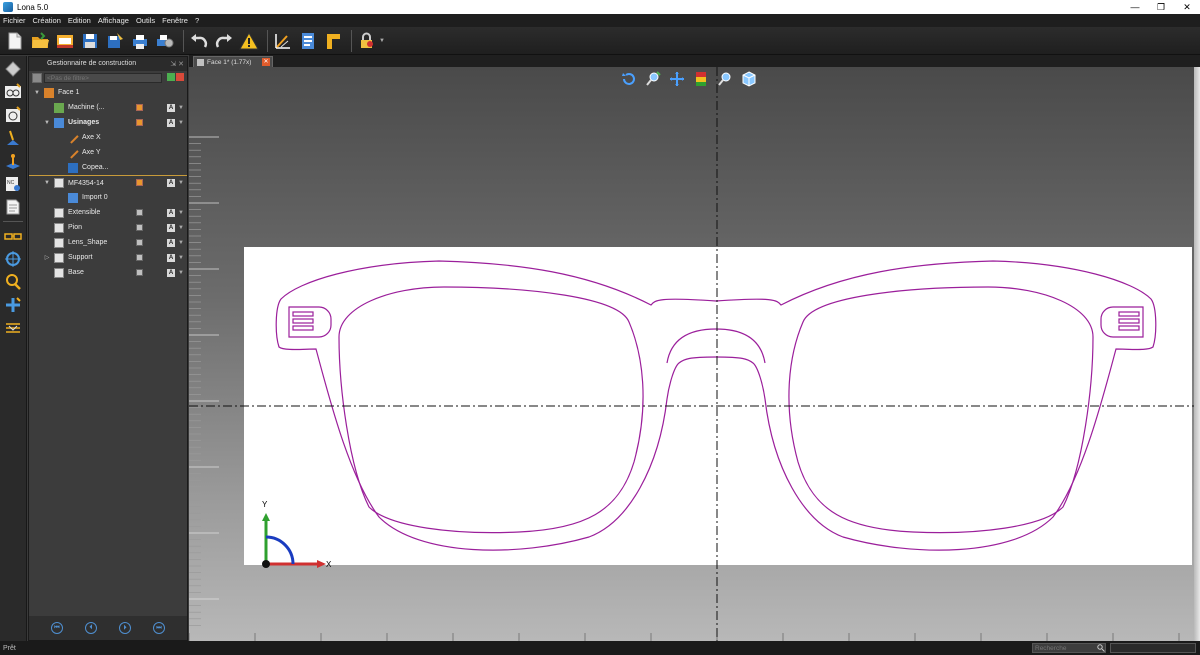 The image size is (1200, 655). Describe the element at coordinates (15, 41) in the screenshot. I see `new-file-button` at that location.